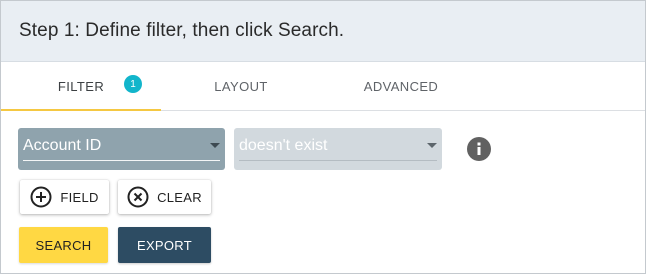 This screenshot has width=646, height=274. Describe the element at coordinates (479, 149) in the screenshot. I see `info-icon` at that location.